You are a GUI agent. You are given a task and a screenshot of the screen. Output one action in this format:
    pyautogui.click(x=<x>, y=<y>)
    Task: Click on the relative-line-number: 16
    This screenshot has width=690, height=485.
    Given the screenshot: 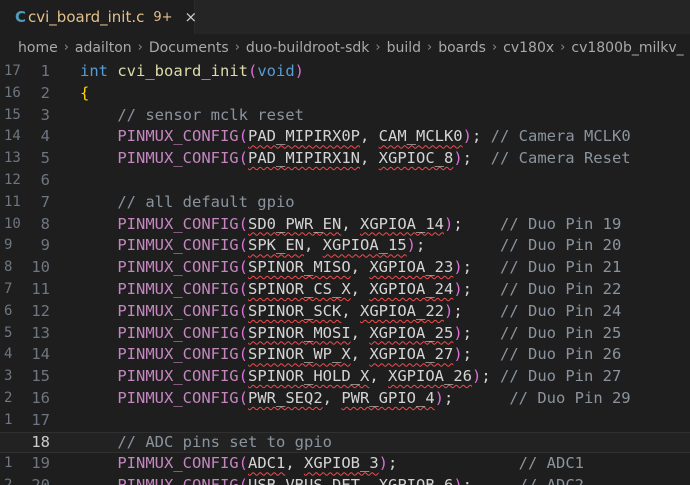 What is the action you would take?
    pyautogui.click(x=12, y=92)
    